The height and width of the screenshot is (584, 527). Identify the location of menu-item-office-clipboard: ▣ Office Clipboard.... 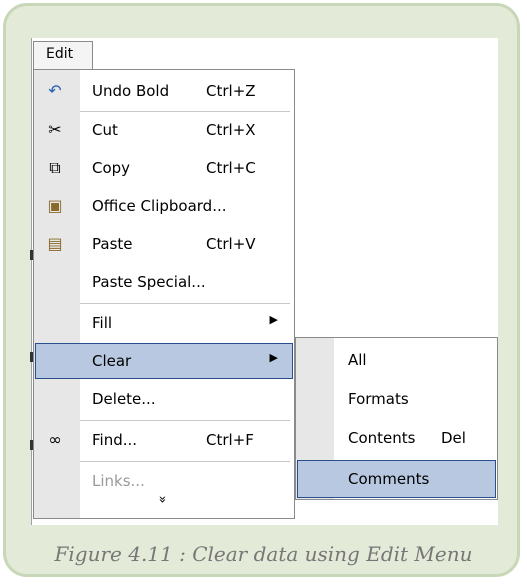
(164, 206).